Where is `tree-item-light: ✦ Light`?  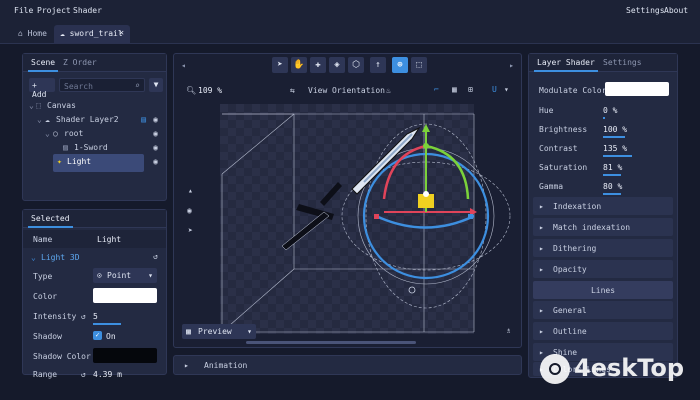
tree-item-light: ✦ Light is located at coordinates (98, 163).